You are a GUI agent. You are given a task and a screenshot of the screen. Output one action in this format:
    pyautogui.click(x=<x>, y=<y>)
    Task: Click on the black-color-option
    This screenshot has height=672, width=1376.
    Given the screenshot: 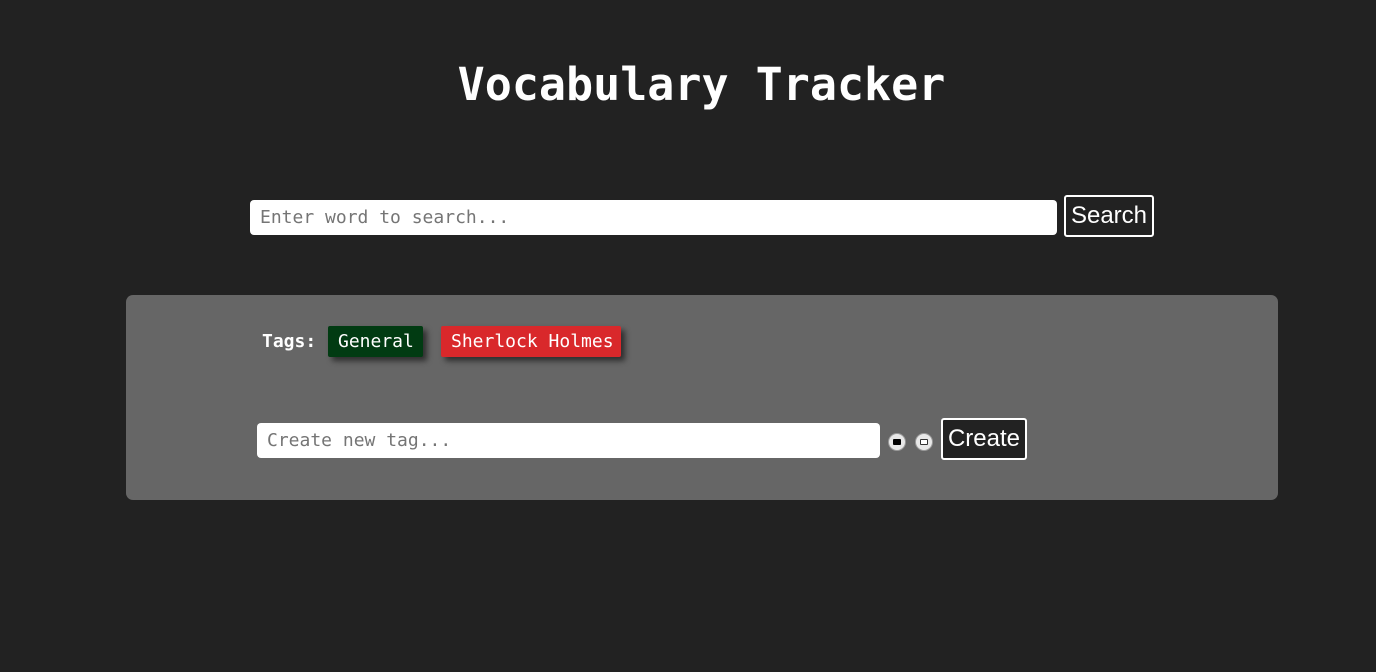 What is the action you would take?
    pyautogui.click(x=897, y=442)
    